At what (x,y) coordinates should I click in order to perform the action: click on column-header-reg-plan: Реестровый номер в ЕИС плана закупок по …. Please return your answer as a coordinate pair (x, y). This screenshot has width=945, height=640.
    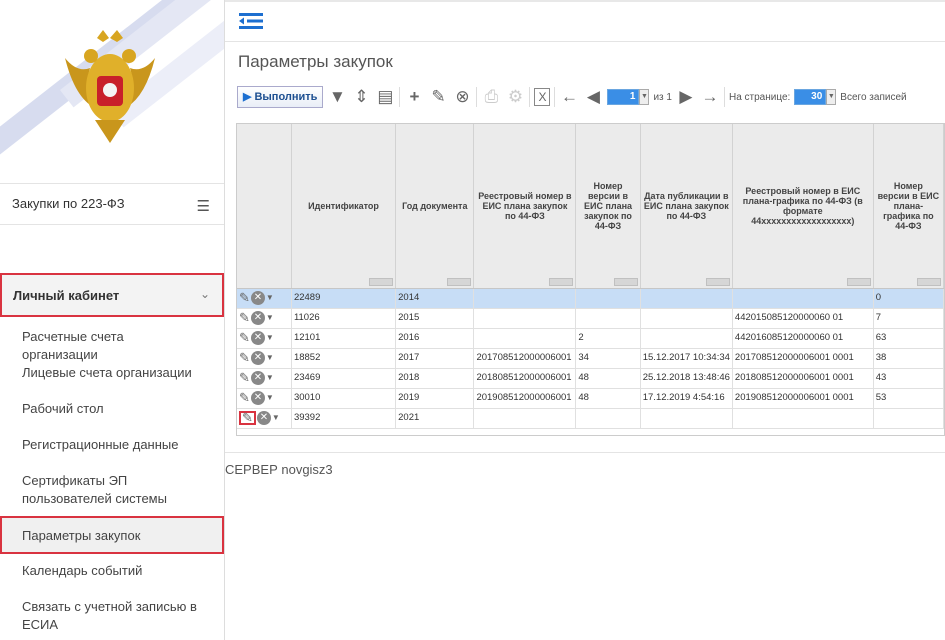
    Looking at the image, I should click on (525, 206).